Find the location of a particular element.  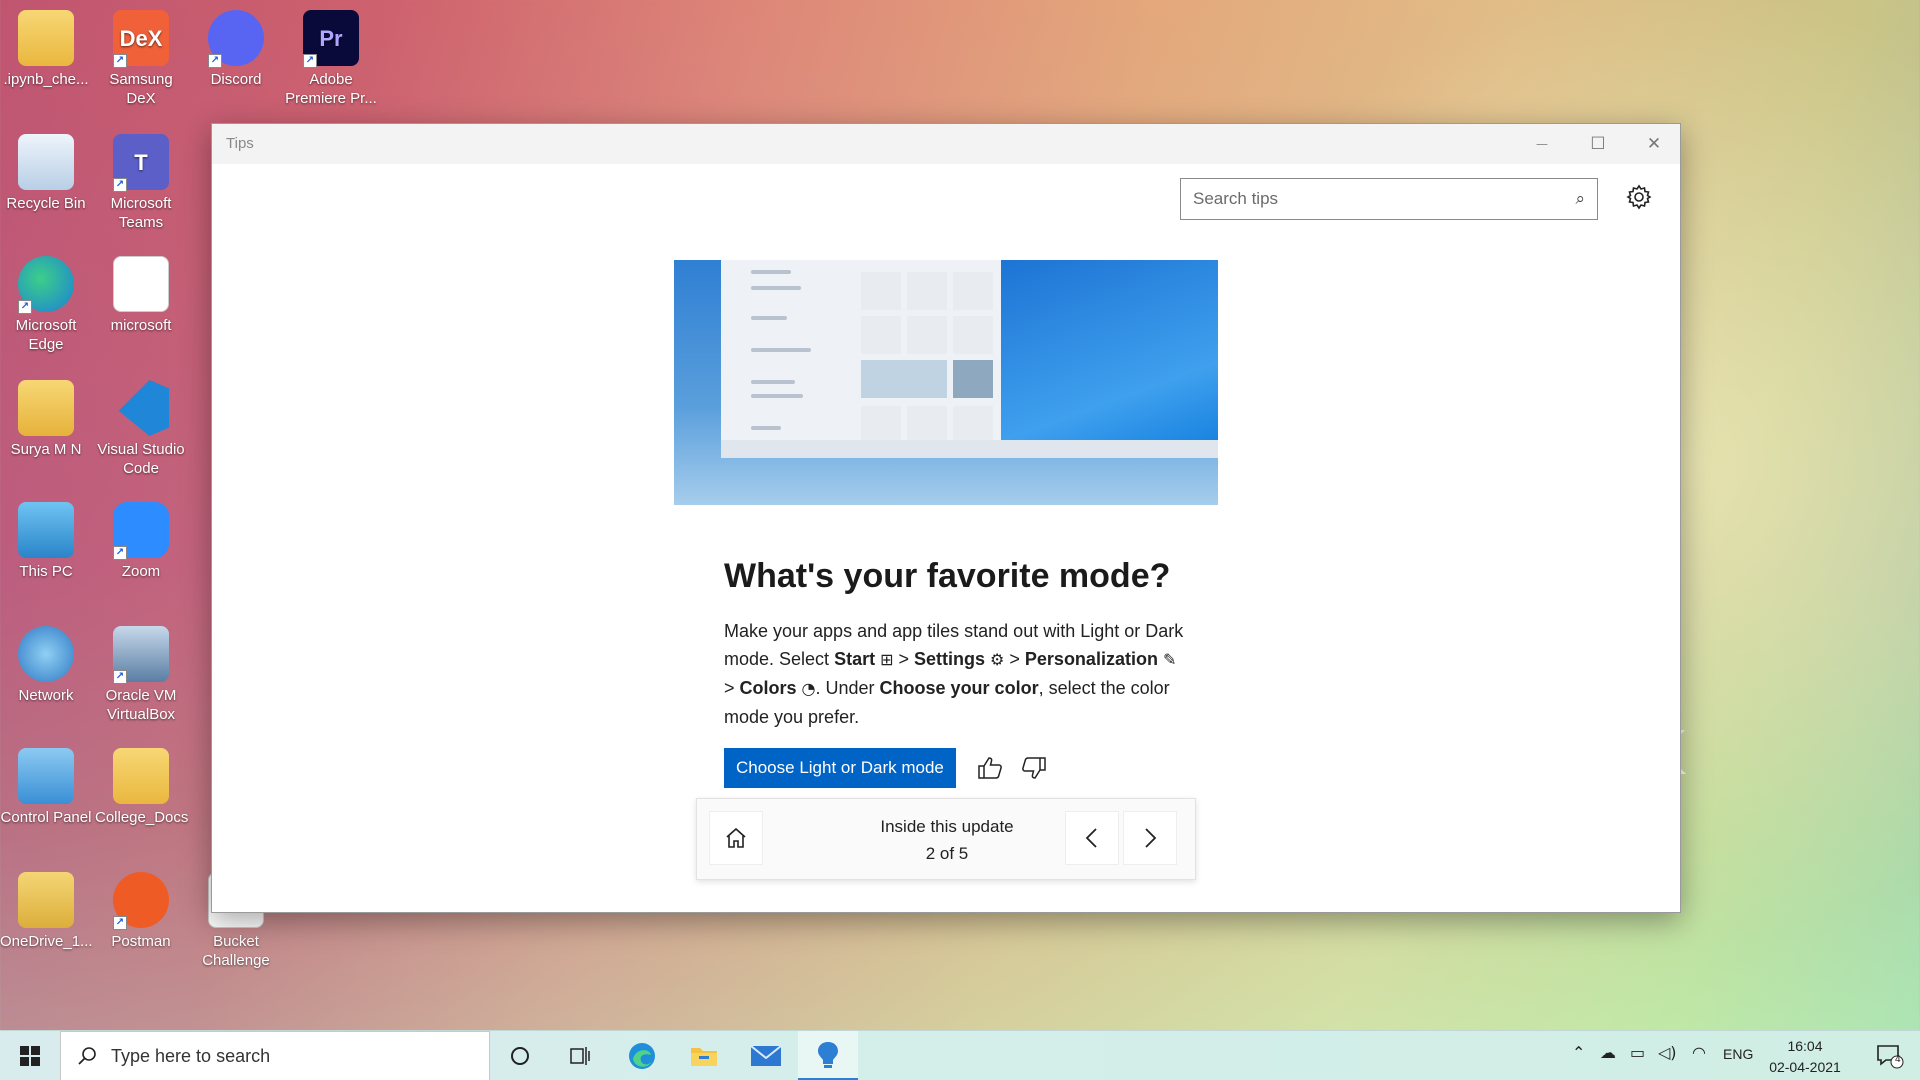

desktop-icon-label: Microsoft Teams is located at coordinates (141, 213).